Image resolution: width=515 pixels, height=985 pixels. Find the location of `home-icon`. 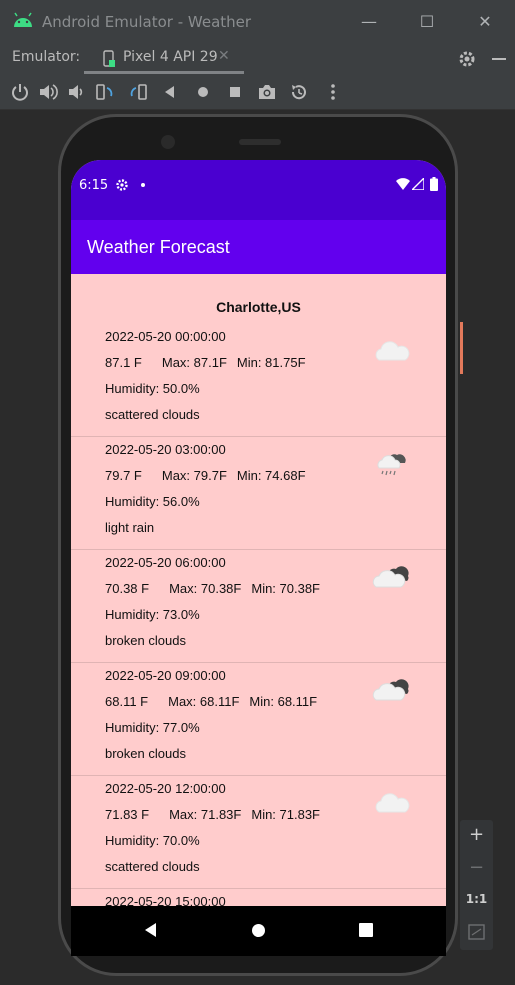

home-icon is located at coordinates (203, 92).